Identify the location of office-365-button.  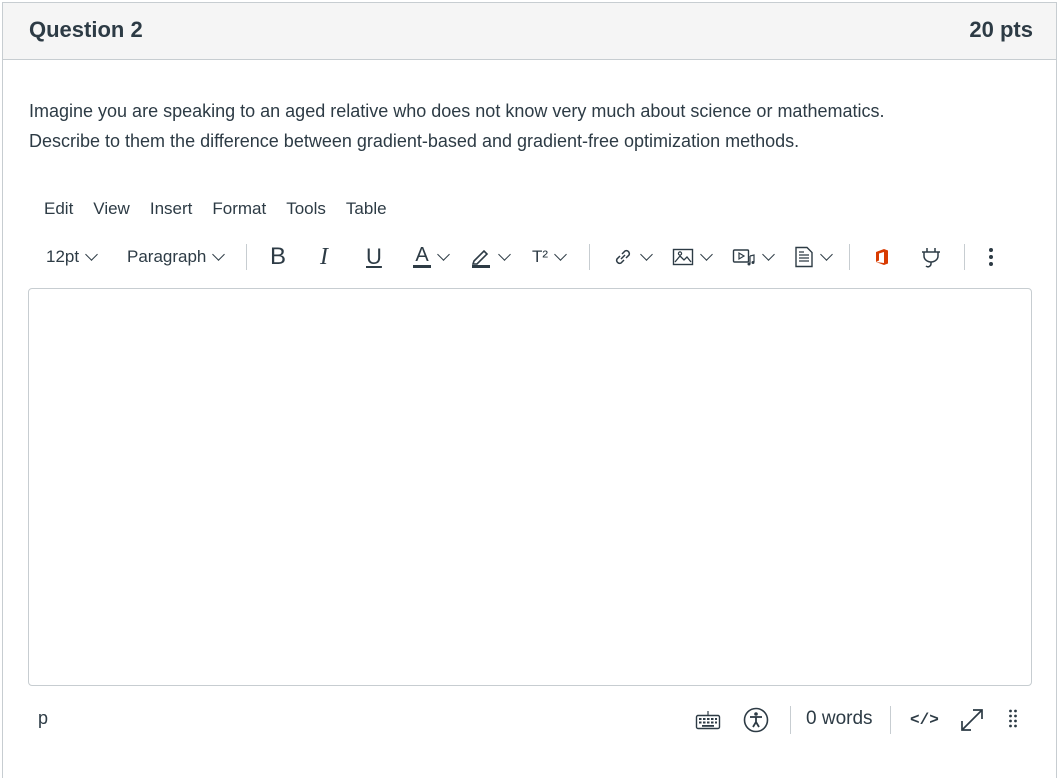
(882, 257).